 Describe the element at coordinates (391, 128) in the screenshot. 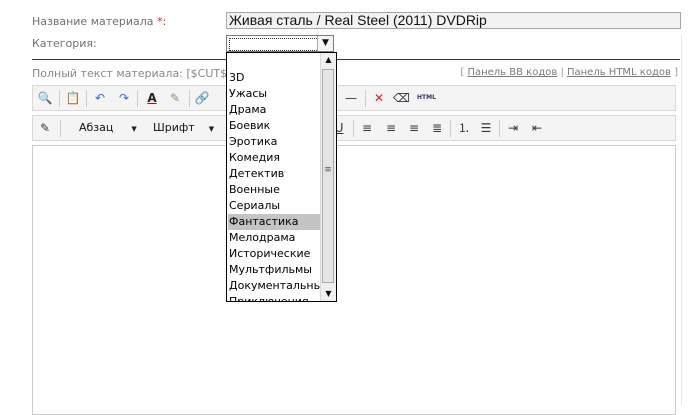

I see `align-center-icon: ≡` at that location.